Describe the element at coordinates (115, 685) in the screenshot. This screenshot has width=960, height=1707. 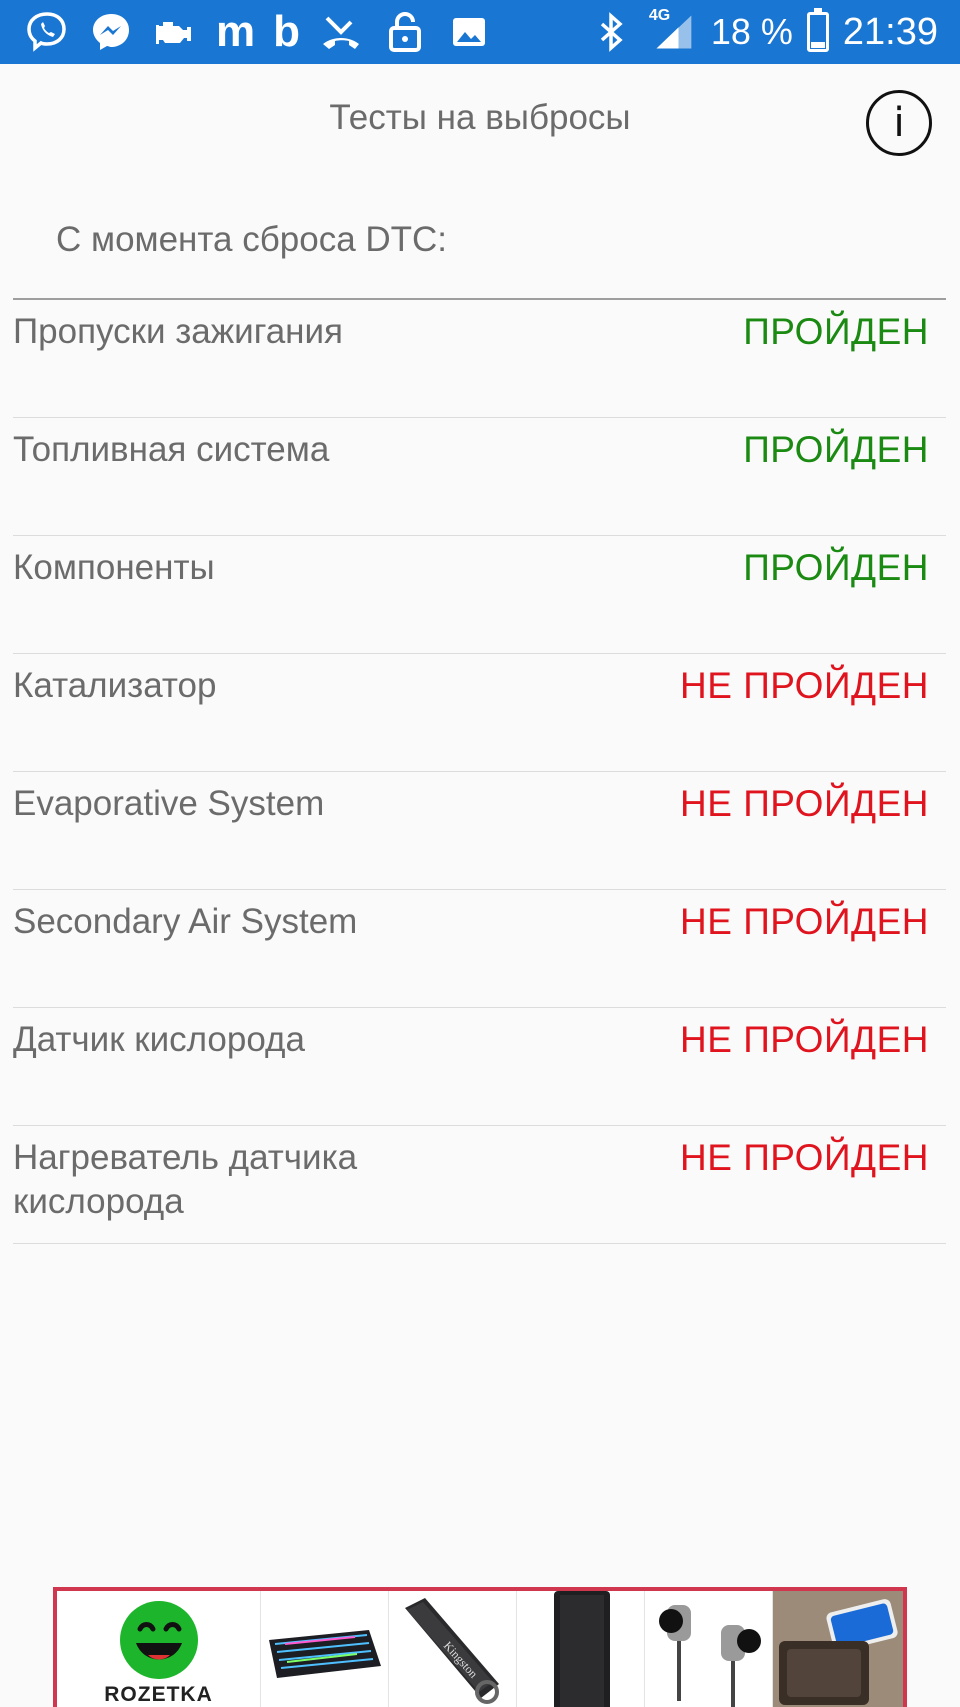
I see `test-name: Катализатор` at that location.